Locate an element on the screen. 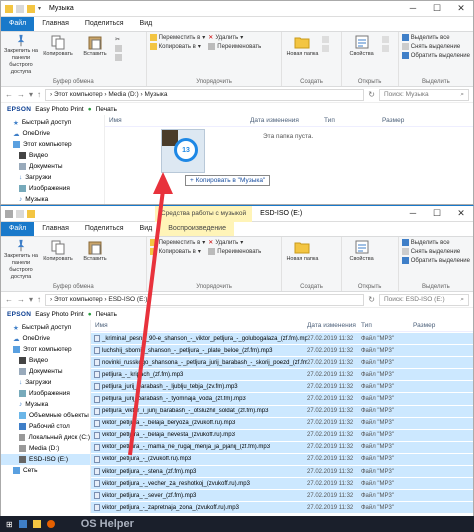 This screenshot has width=474, height=532. taskbar-firefox-icon is located at coordinates (50, 524).